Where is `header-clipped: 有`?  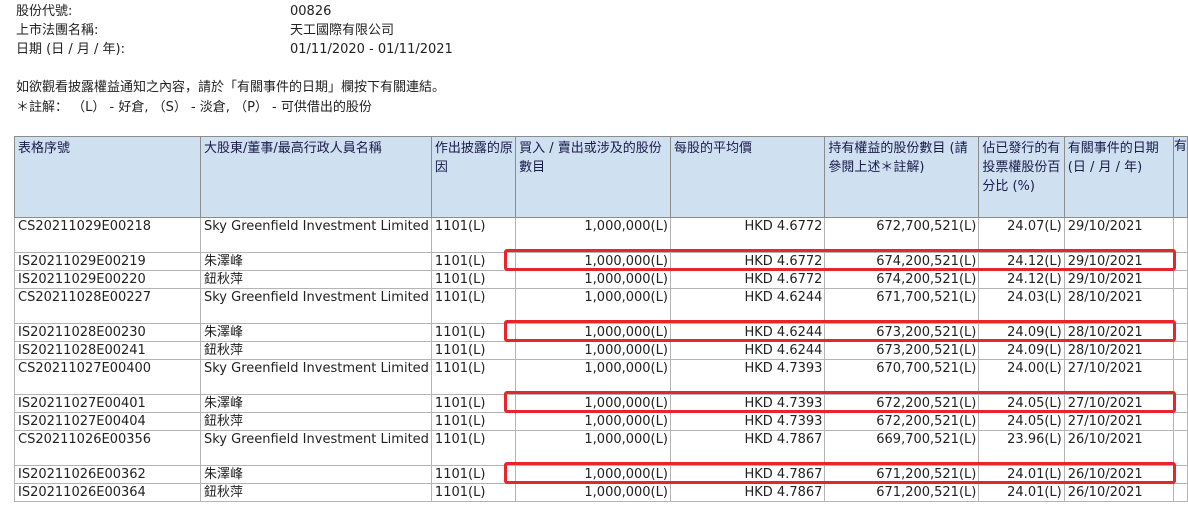
header-clipped: 有 is located at coordinates (1180, 177).